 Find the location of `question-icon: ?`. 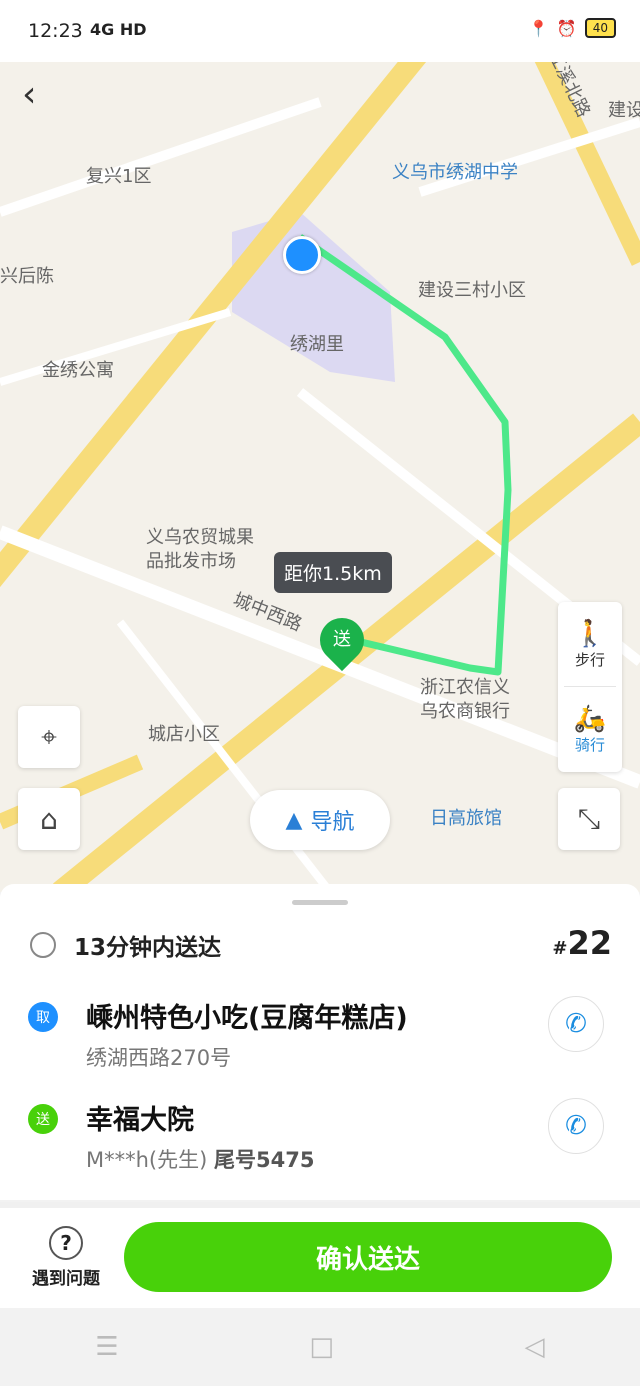

question-icon: ? is located at coordinates (66, 1243).